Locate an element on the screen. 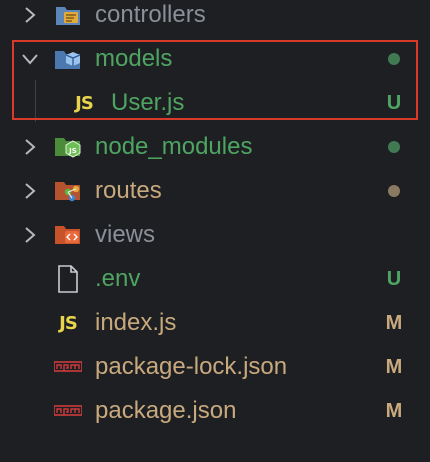 The width and height of the screenshot is (430, 462). tree-item-package-lock-json: package-lock.json M is located at coordinates (215, 367).